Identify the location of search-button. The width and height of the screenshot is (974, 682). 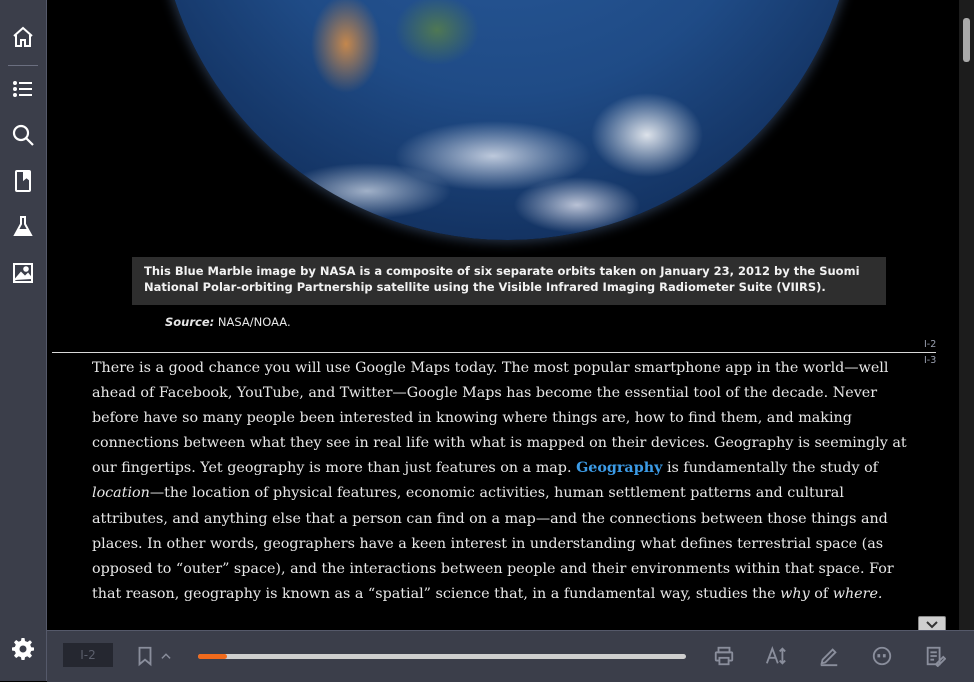
(23, 135).